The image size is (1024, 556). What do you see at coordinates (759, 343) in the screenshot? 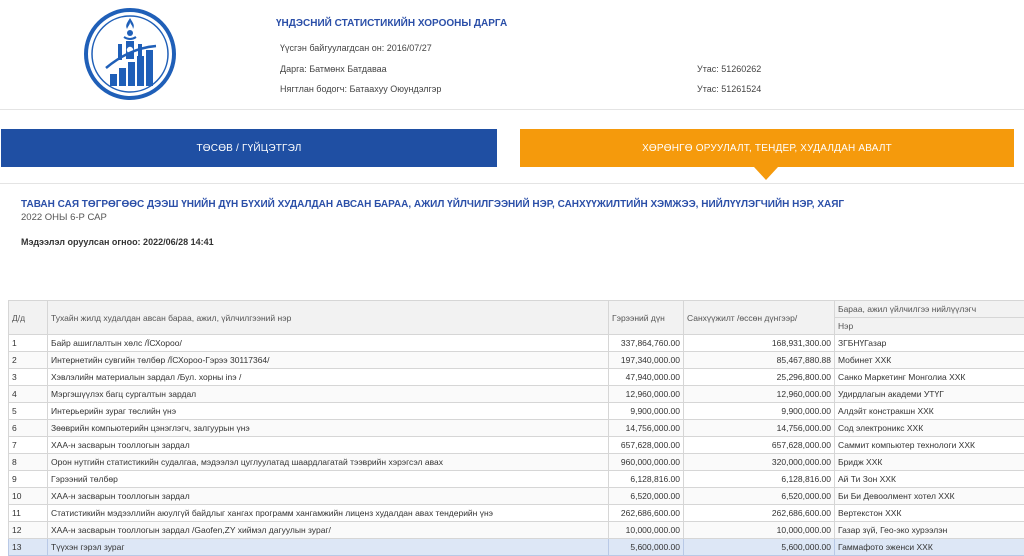
I see `cell-funding: 168,931,300.00` at bounding box center [759, 343].